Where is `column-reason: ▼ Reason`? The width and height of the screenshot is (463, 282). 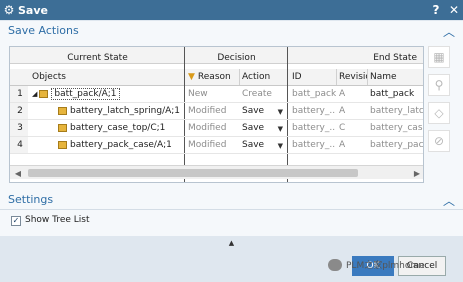
column-reason: ▼ Reason is located at coordinates (212, 77).